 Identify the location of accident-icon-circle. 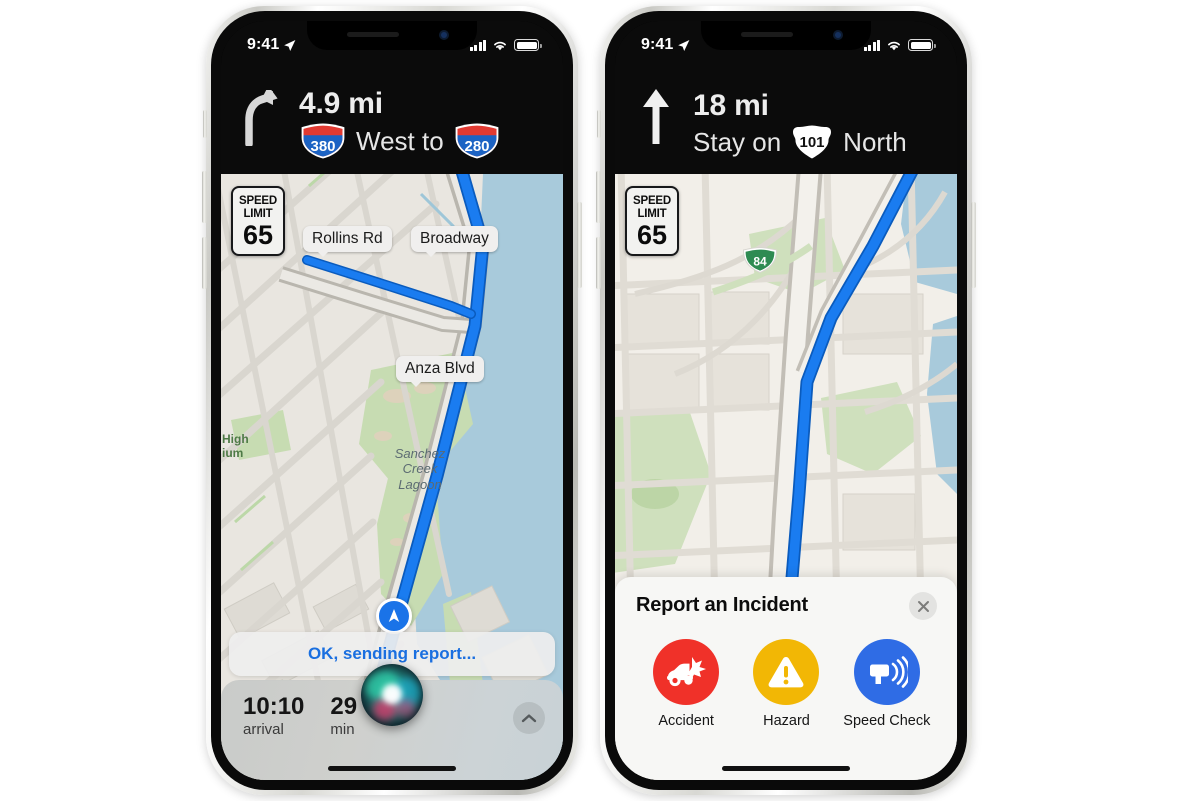
(686, 672).